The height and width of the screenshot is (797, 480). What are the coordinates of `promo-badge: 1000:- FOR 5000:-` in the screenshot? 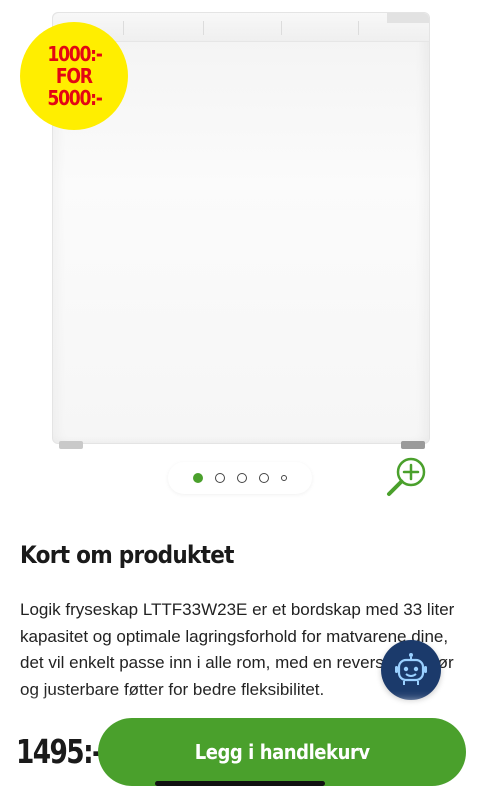 It's located at (74, 76).